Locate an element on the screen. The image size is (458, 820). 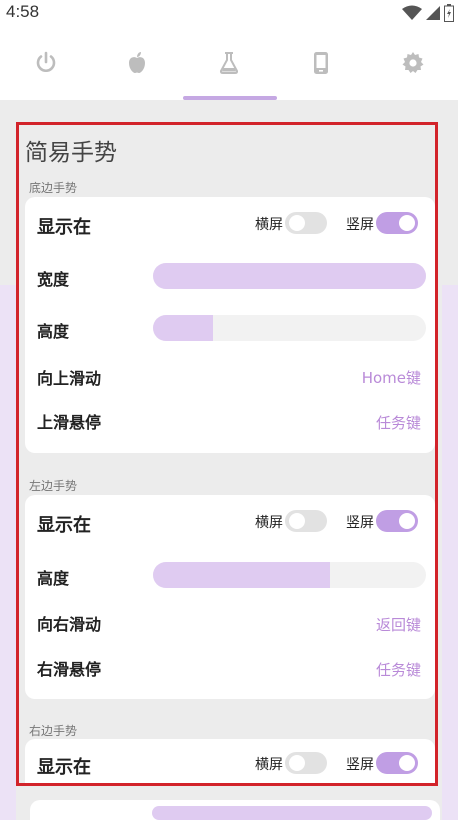
phone-icon is located at coordinates (321, 63).